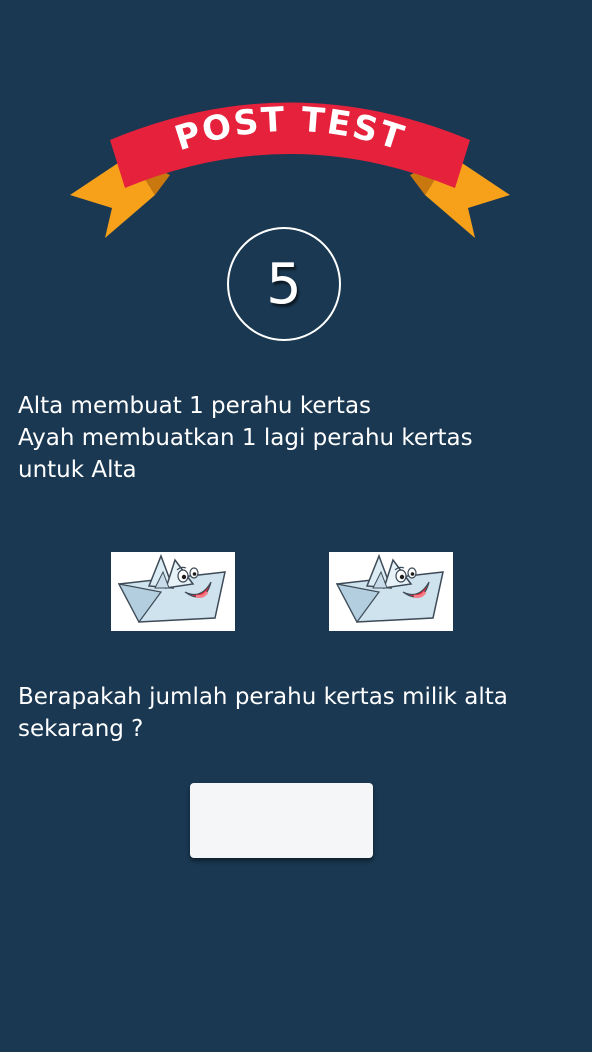  I want to click on question-number: 5, so click(284, 284).